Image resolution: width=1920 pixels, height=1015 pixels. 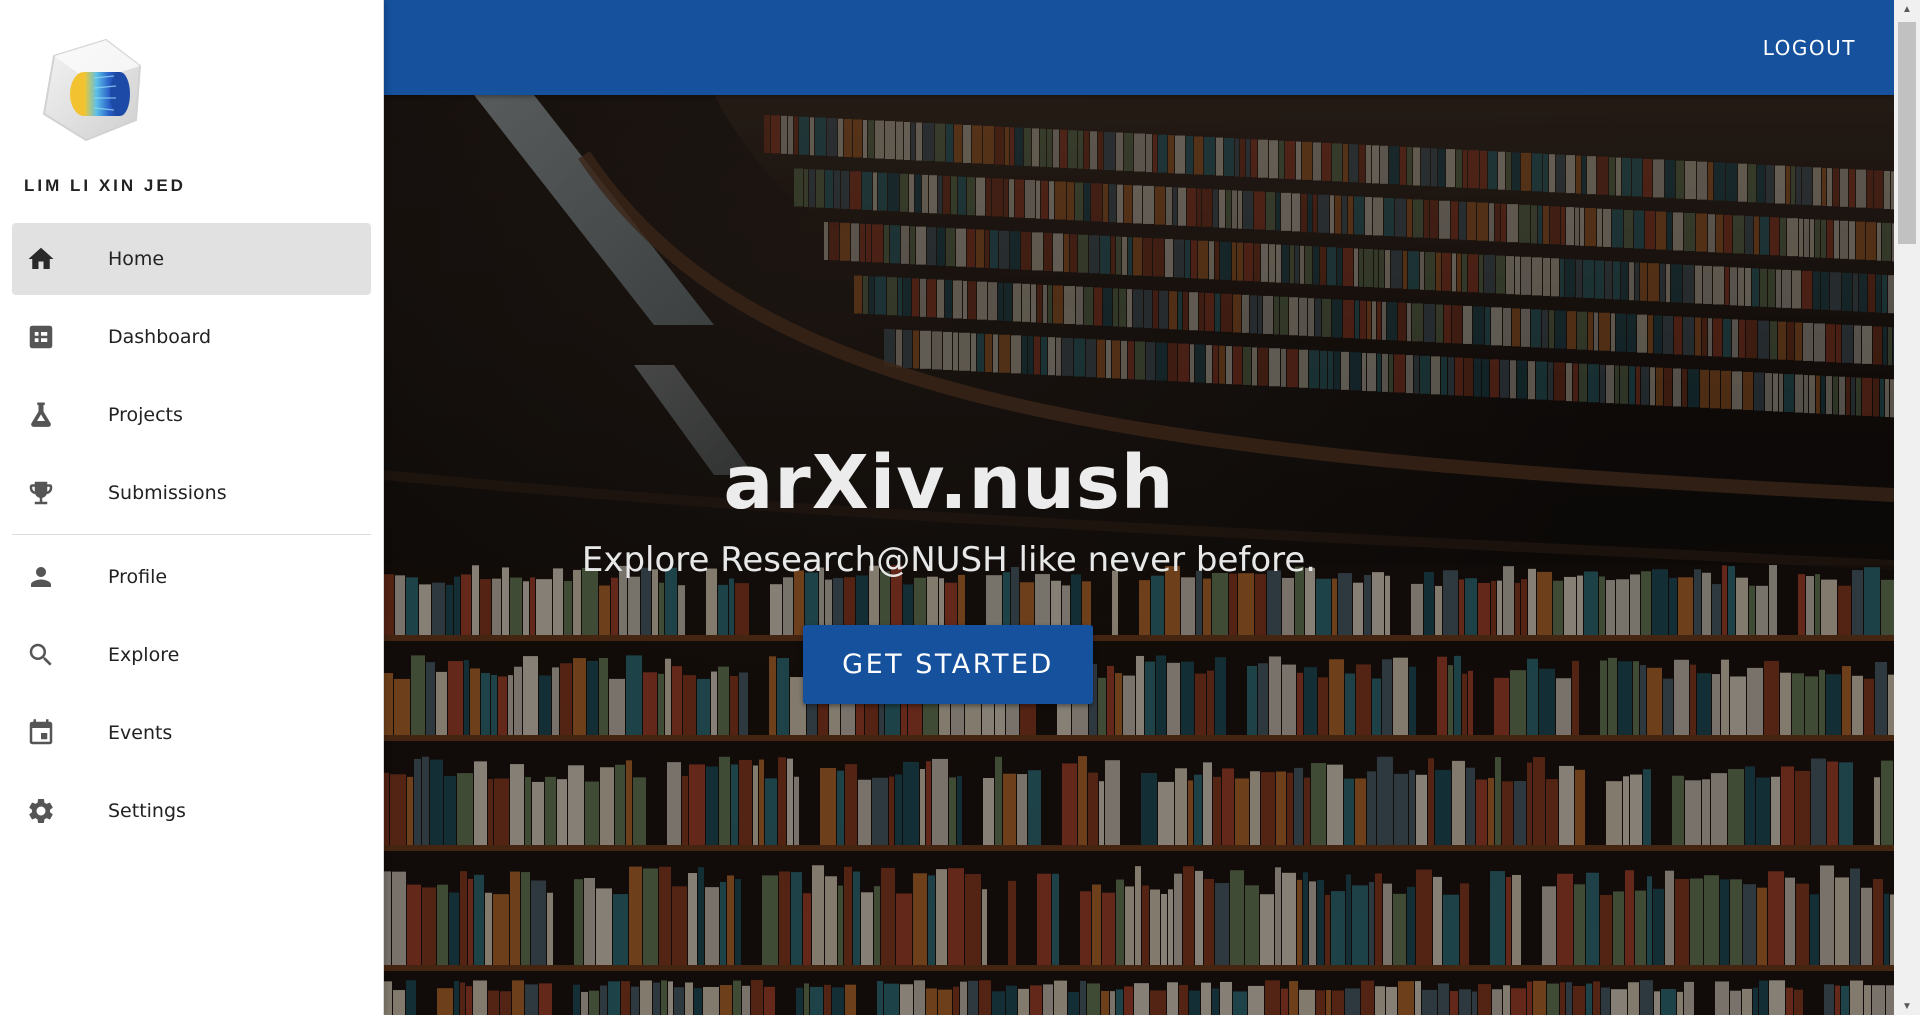 I want to click on person-icon, so click(x=41, y=577).